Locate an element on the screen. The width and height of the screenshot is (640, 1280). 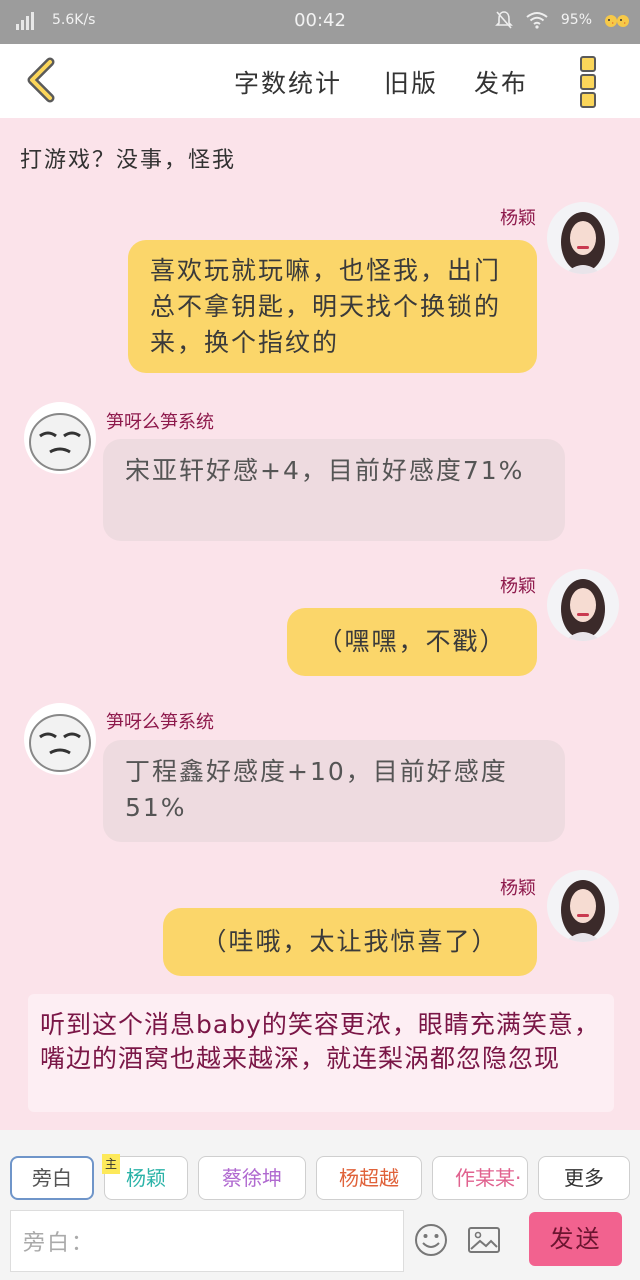
top-toolbar: 字数统计 旧版 发布 is located at coordinates (320, 81).